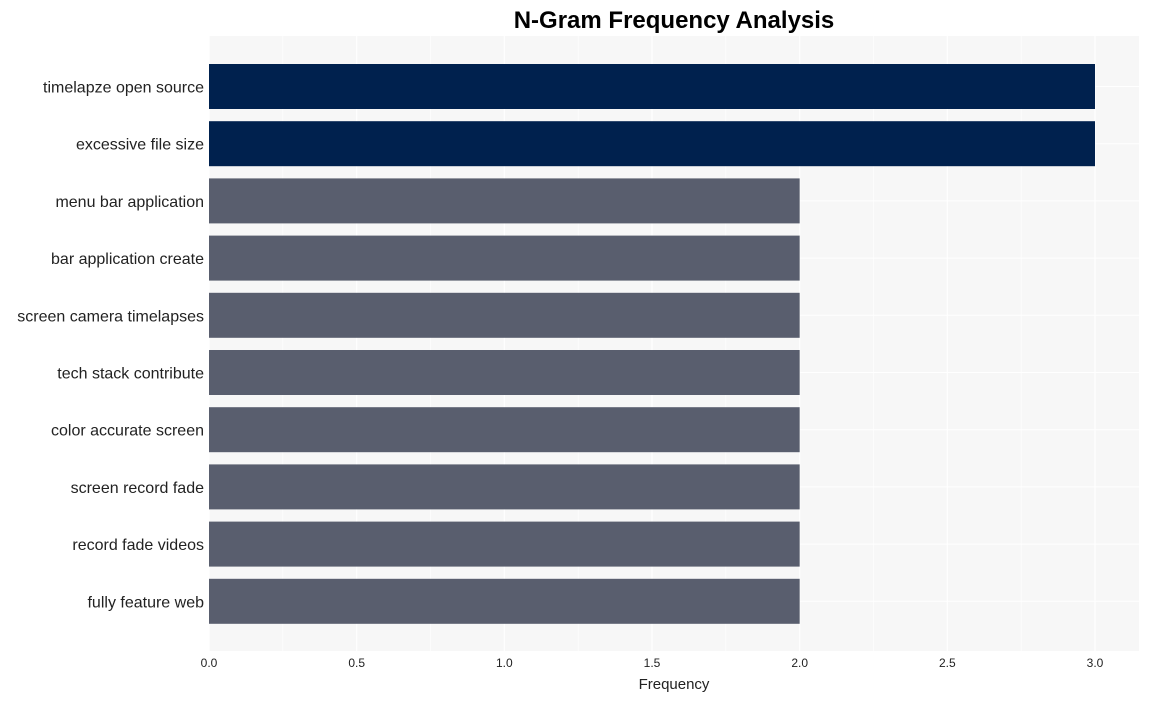 Image resolution: width=1149 pixels, height=701 pixels. I want to click on y-tick-label: screen record fade, so click(138, 488).